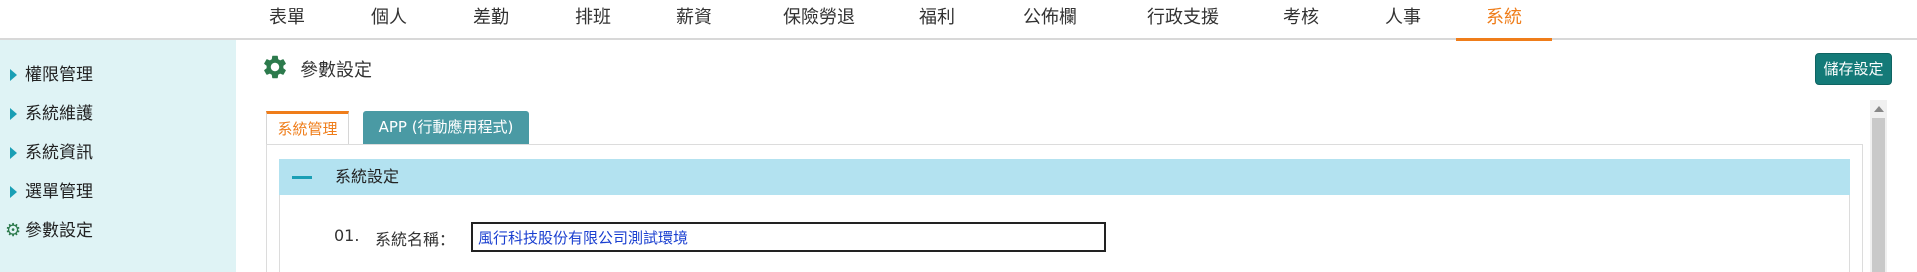  I want to click on scroll-up-arrow-icon, so click(1879, 109).